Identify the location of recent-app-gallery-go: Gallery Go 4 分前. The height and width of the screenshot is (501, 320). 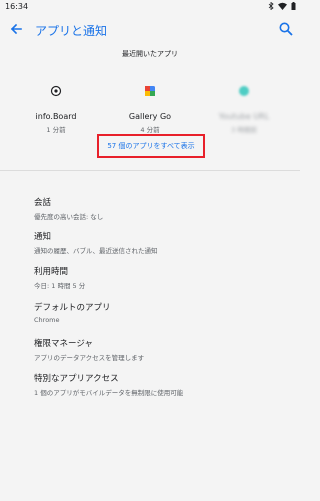
(150, 108).